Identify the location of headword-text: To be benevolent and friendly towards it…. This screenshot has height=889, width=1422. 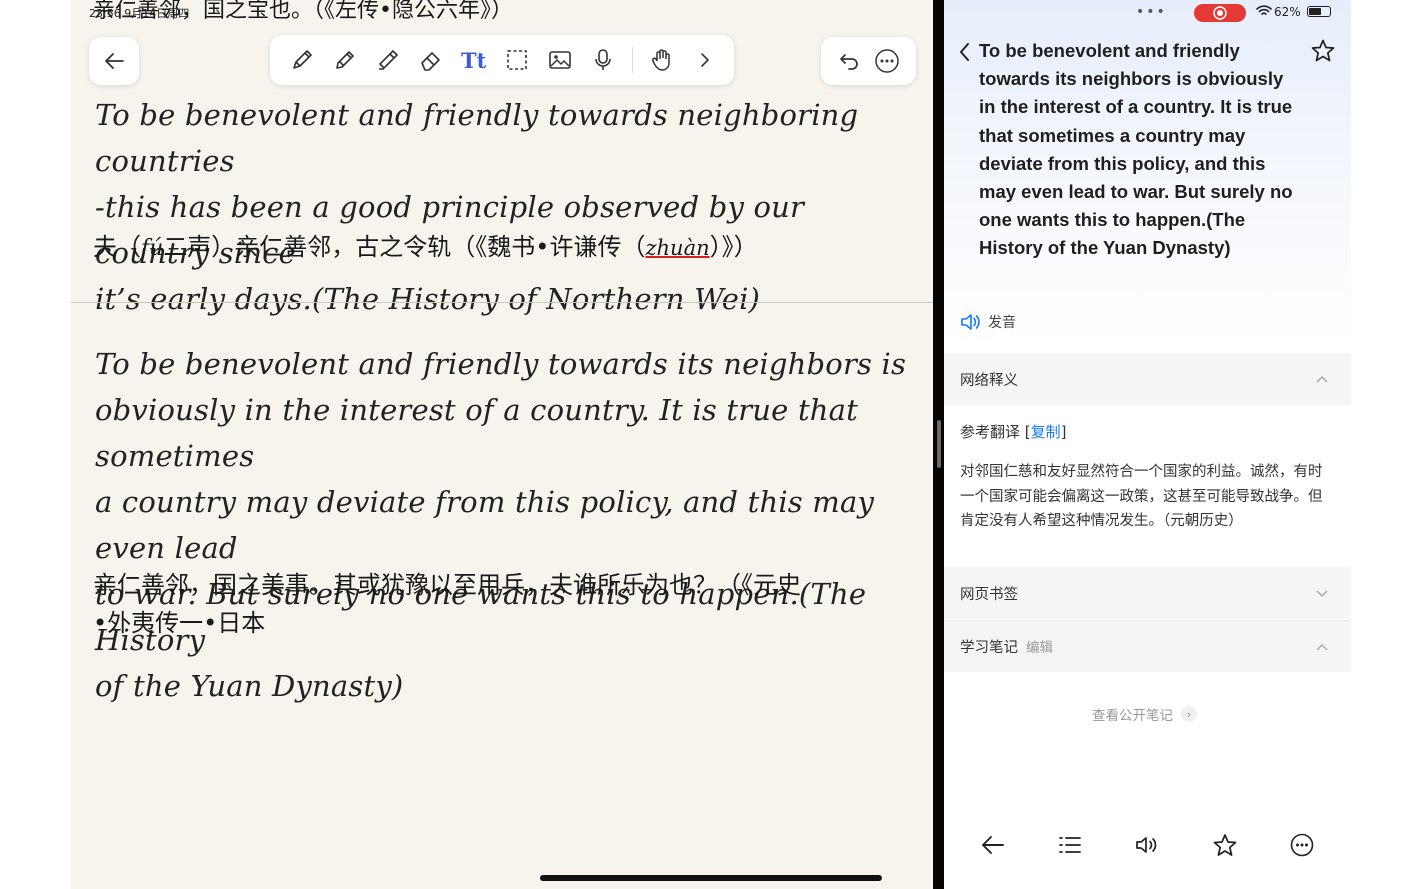
(1136, 149).